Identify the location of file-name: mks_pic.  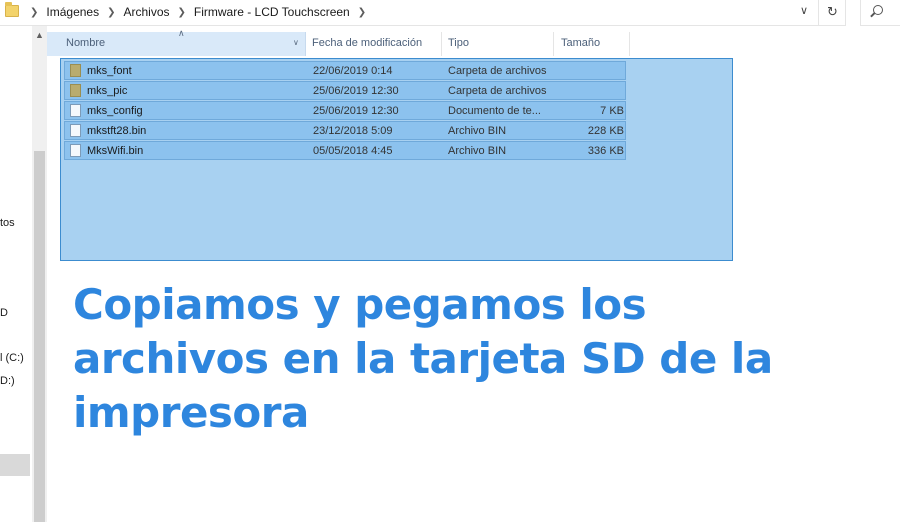
(107, 91).